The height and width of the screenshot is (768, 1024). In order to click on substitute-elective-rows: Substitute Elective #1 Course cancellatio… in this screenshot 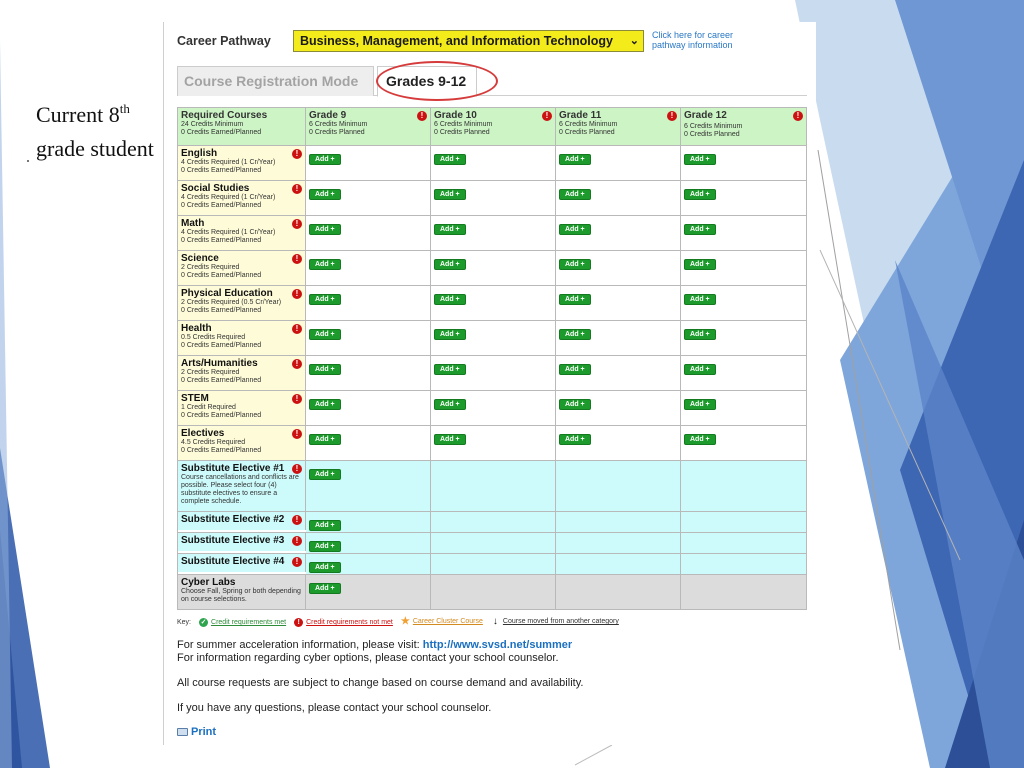, I will do `click(492, 518)`.